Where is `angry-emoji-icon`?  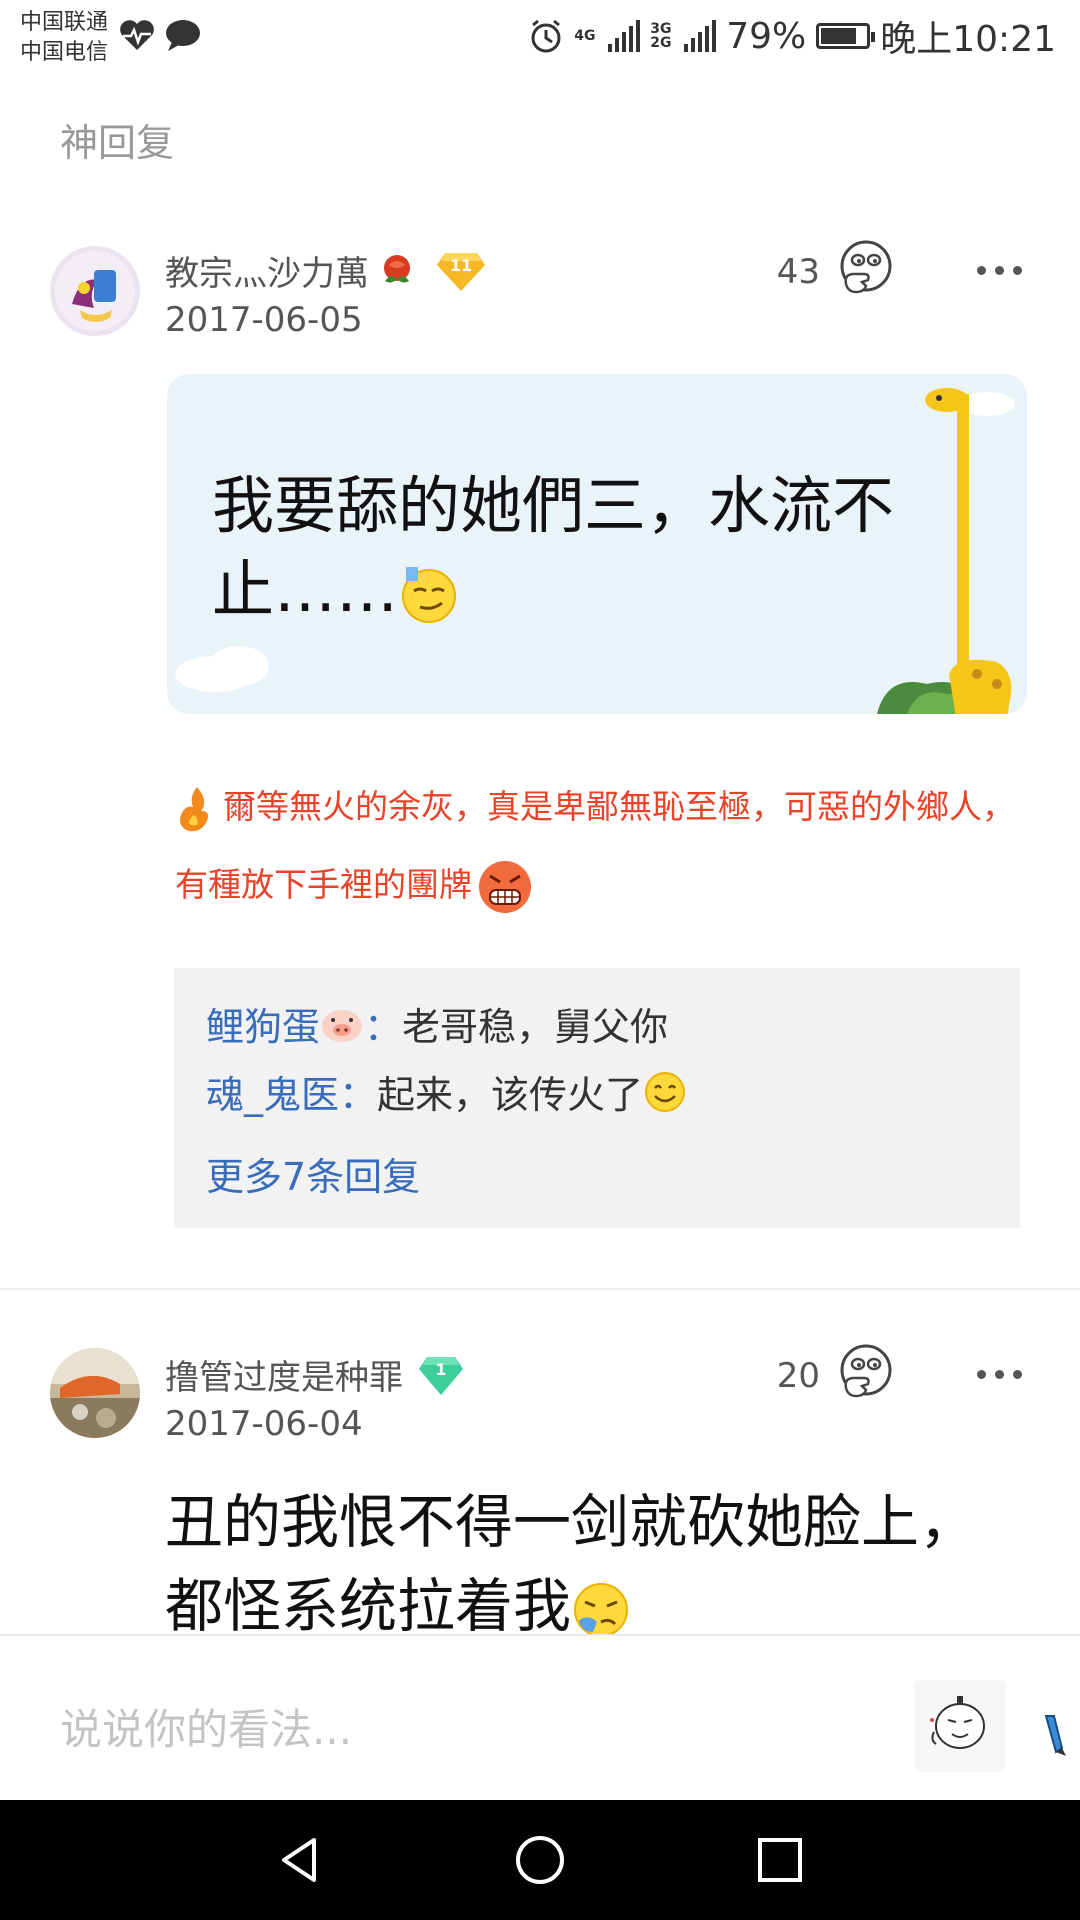
angry-emoji-icon is located at coordinates (601, 1609).